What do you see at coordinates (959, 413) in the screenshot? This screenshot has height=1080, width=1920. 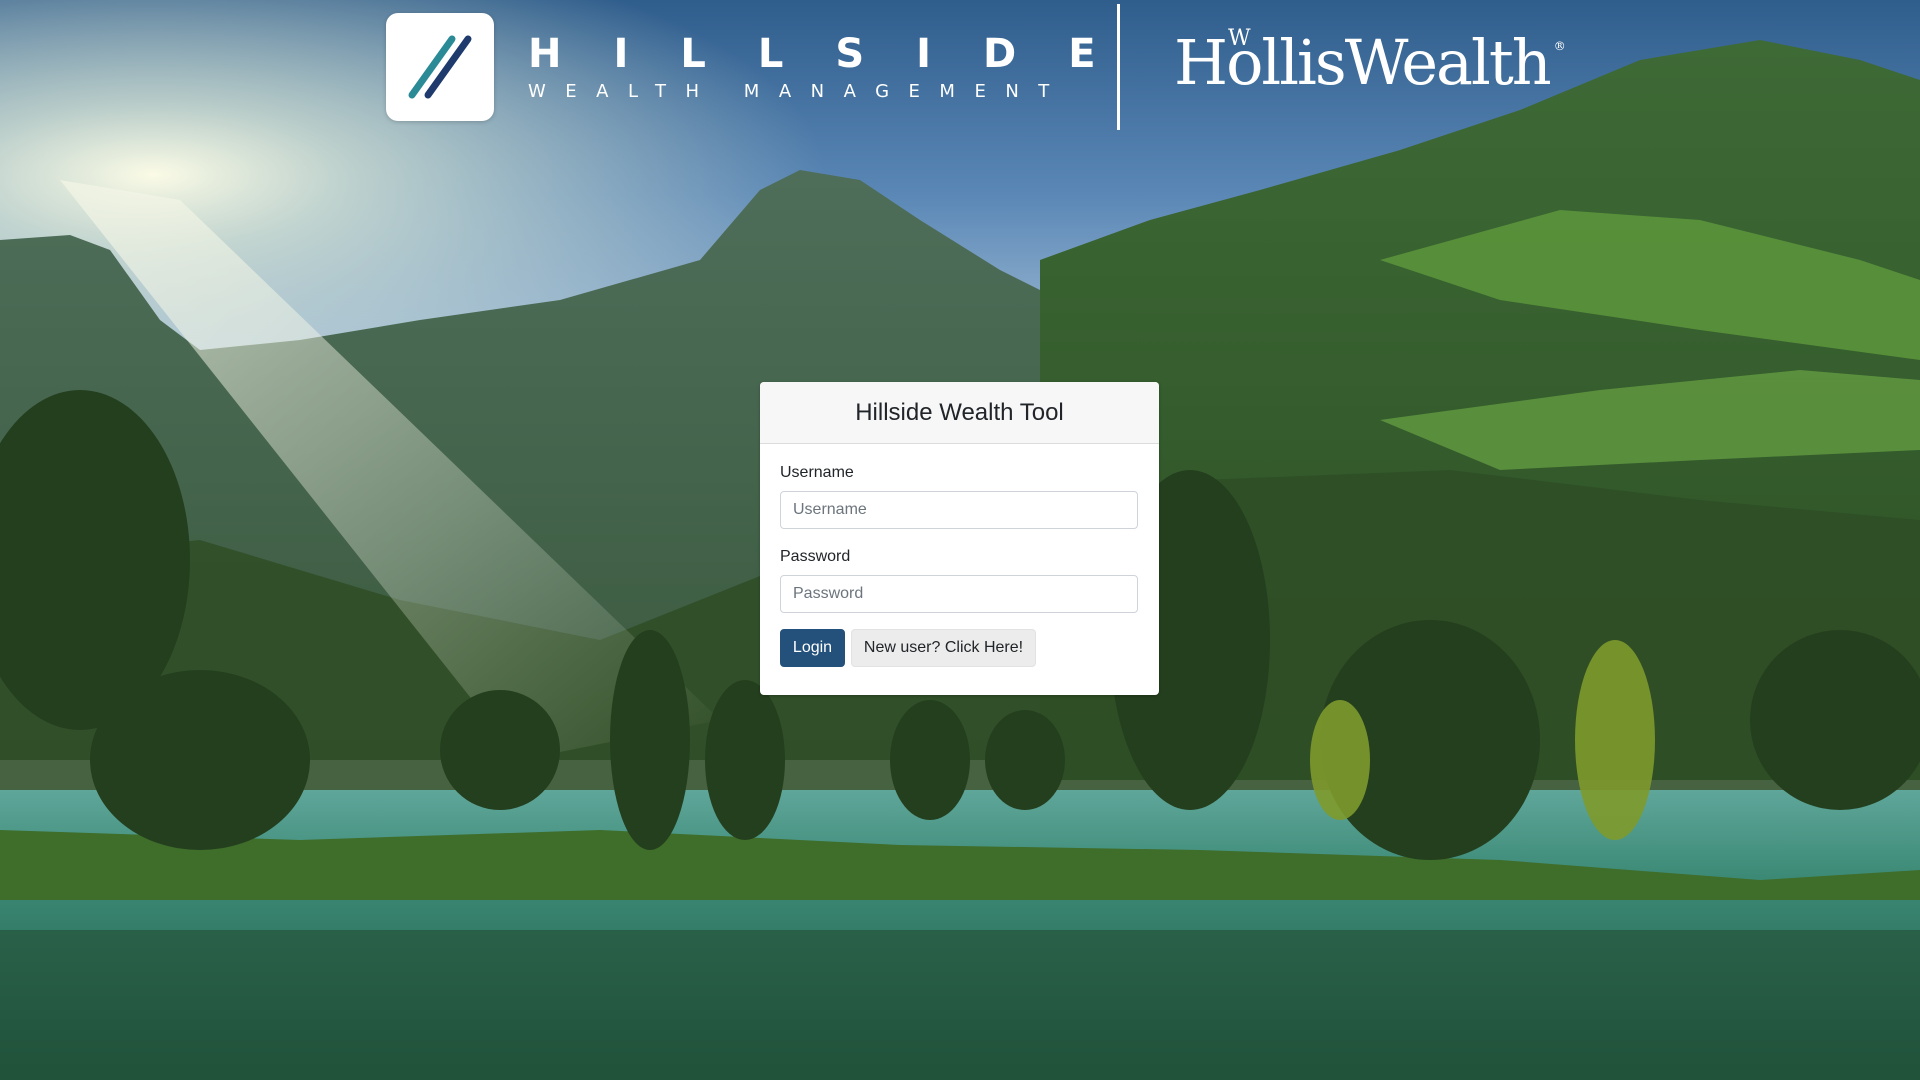 I see `login-card-title: Hillside Wealth Tool` at bounding box center [959, 413].